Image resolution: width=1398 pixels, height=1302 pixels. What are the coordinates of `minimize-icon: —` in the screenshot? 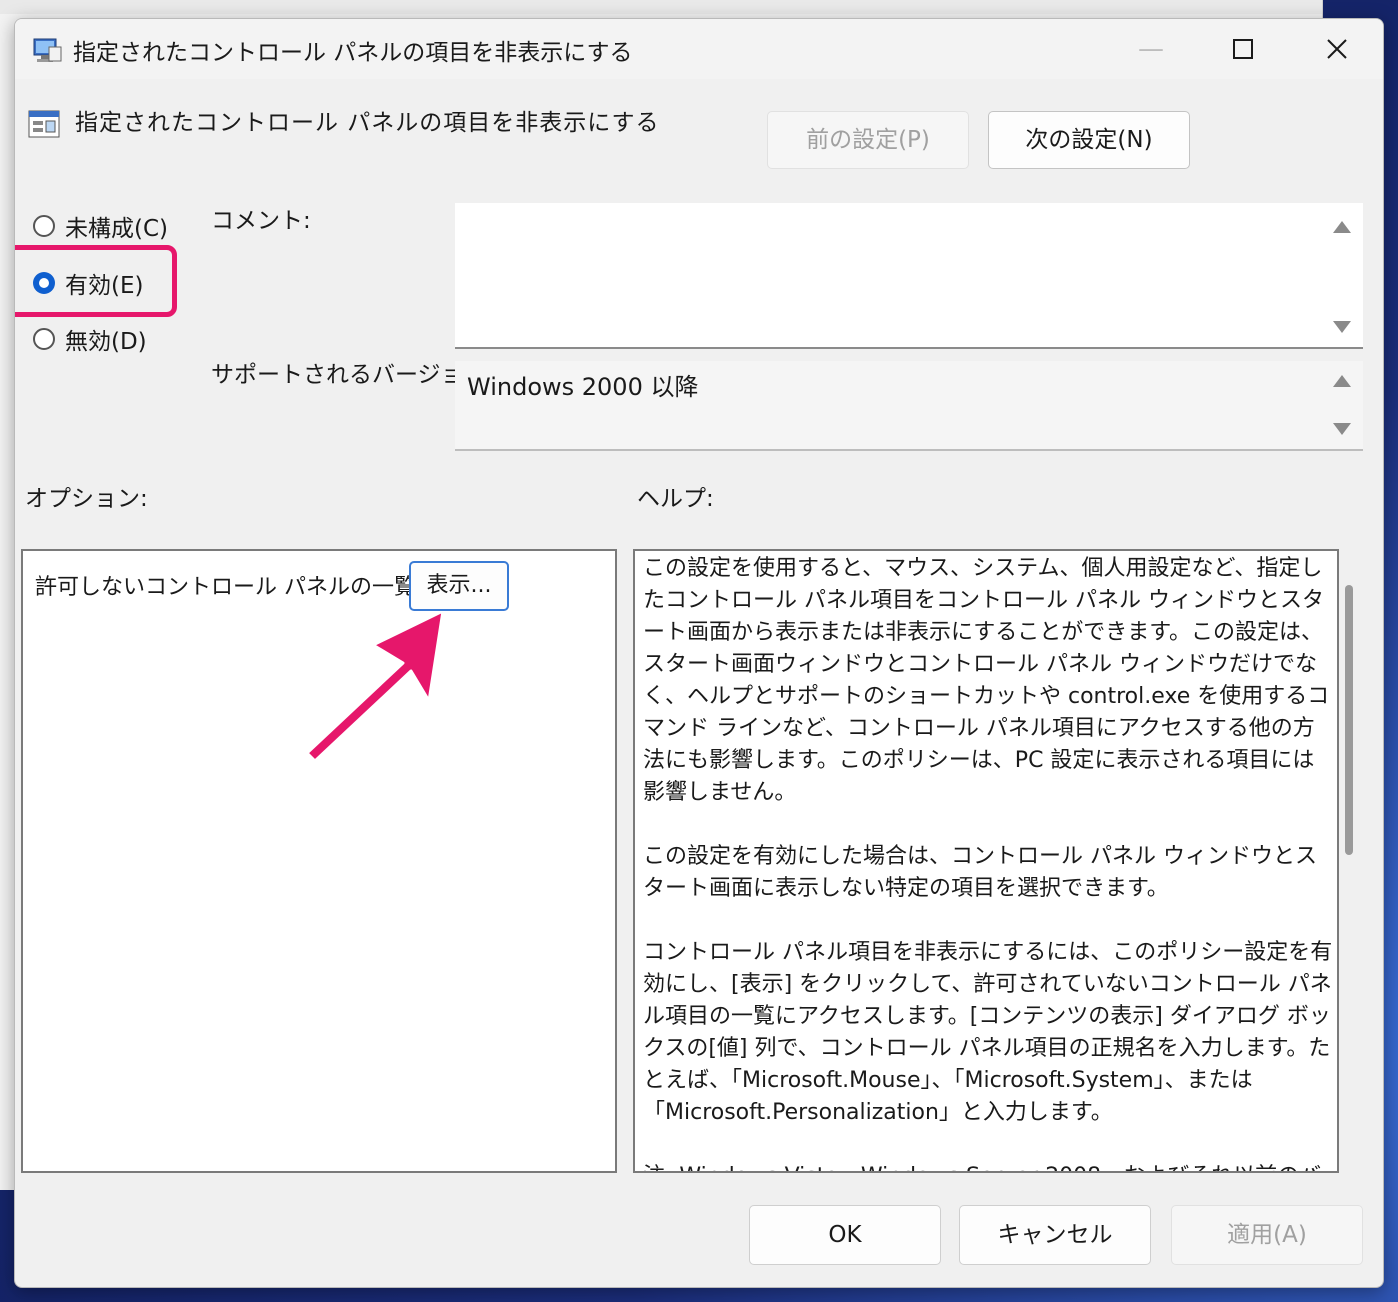 It's located at (1151, 49).